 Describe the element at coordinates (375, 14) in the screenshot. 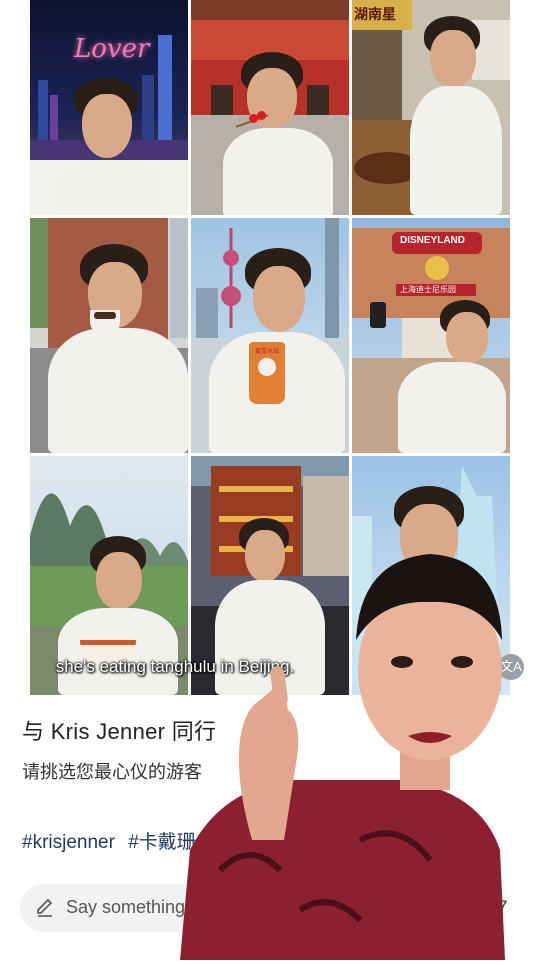

I see `food-stall-sign: 湖南星` at that location.